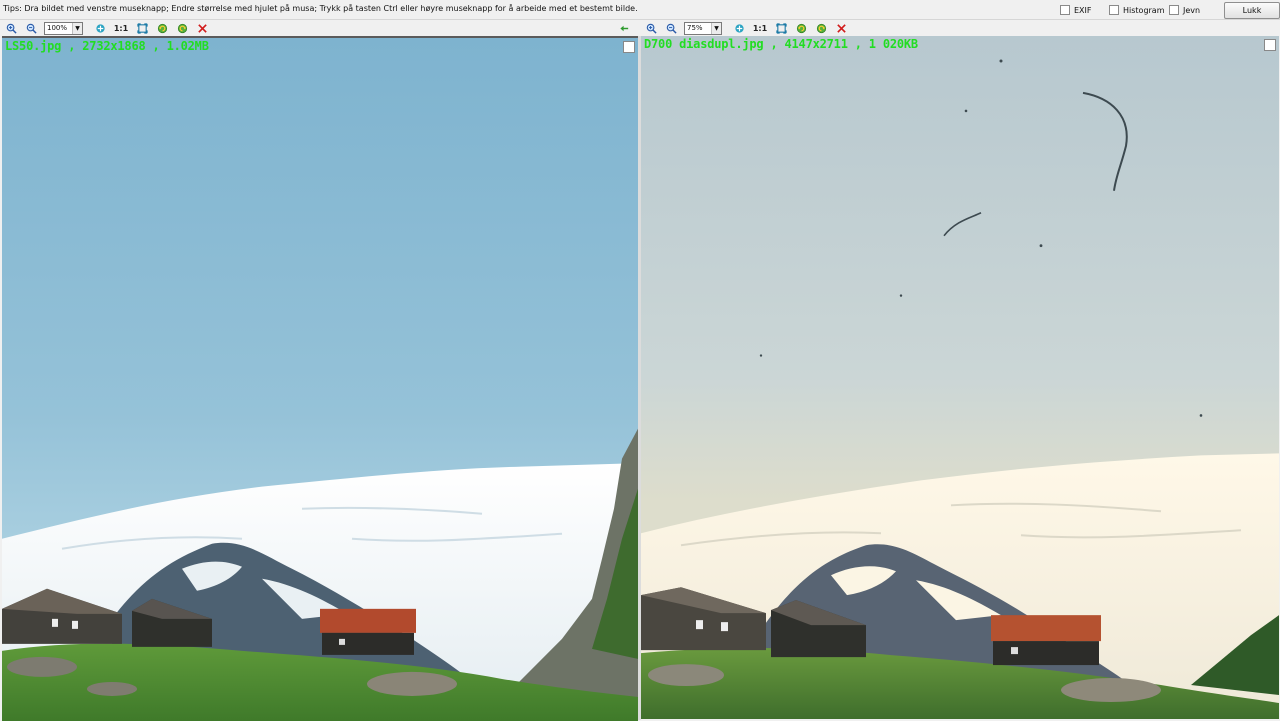 This screenshot has width=1280, height=721. Describe the element at coordinates (1144, 10) in the screenshot. I see `histogram-label: Histogram` at that location.